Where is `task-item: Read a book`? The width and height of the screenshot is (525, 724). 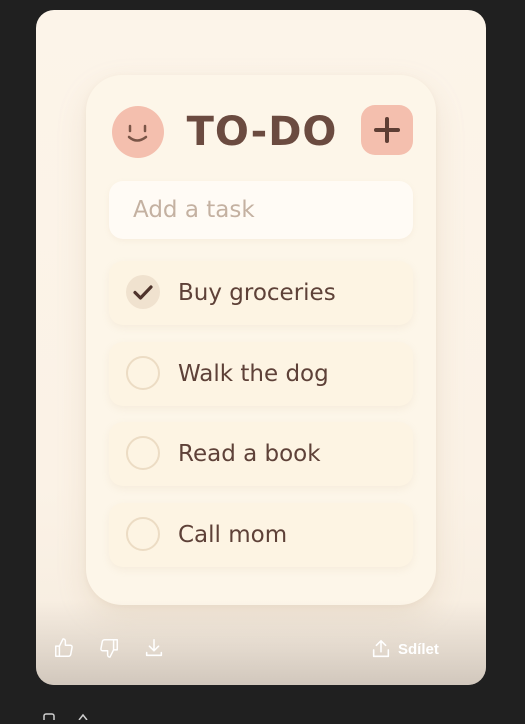
task-item: Read a book is located at coordinates (261, 454).